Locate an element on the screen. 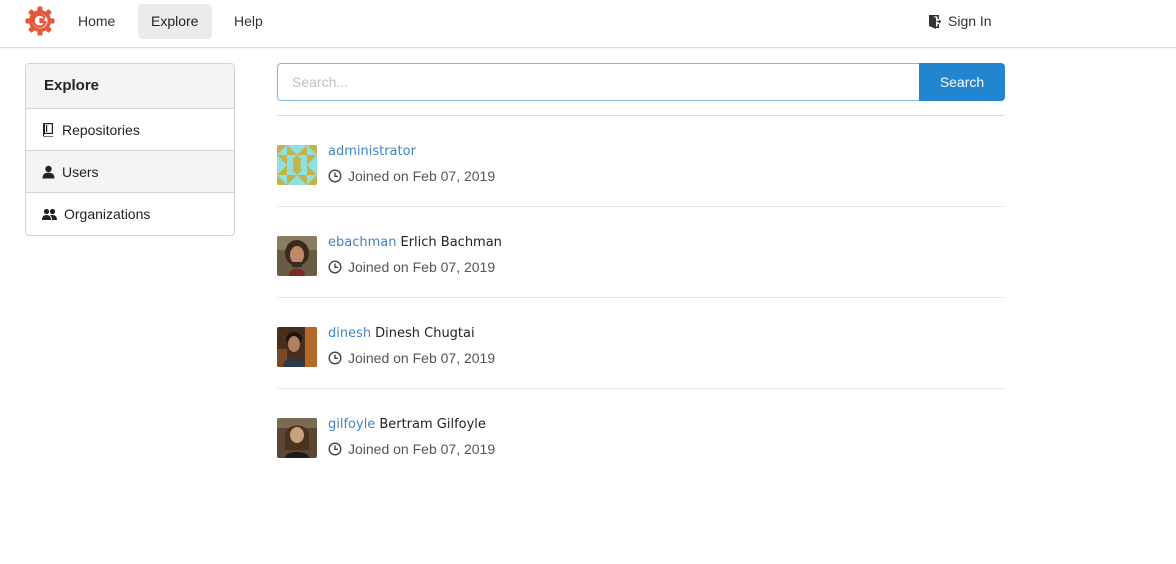  user-name-line: ebachman Erlich Bachman is located at coordinates (415, 242).